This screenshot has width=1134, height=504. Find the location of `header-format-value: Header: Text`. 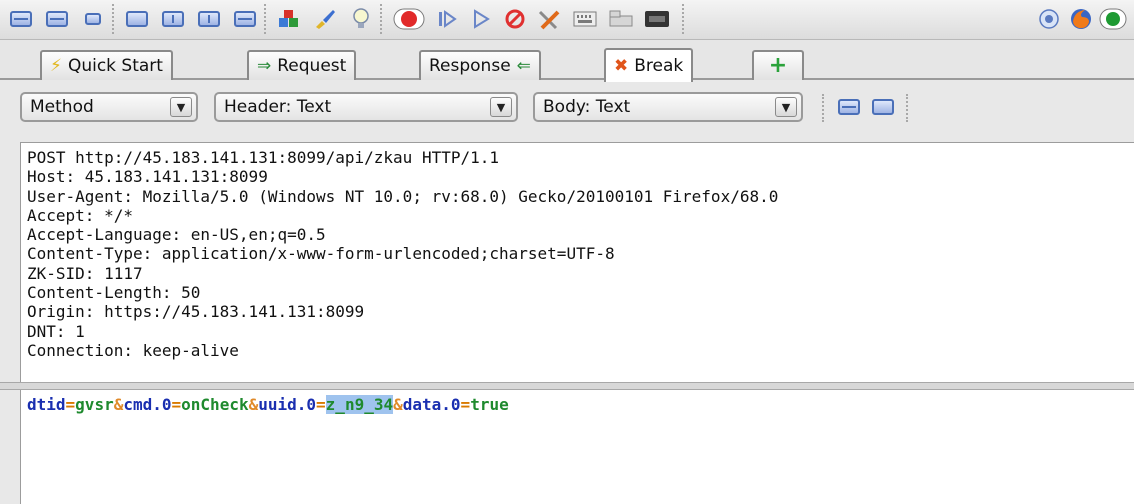

header-format-value: Header: Text is located at coordinates (278, 107).